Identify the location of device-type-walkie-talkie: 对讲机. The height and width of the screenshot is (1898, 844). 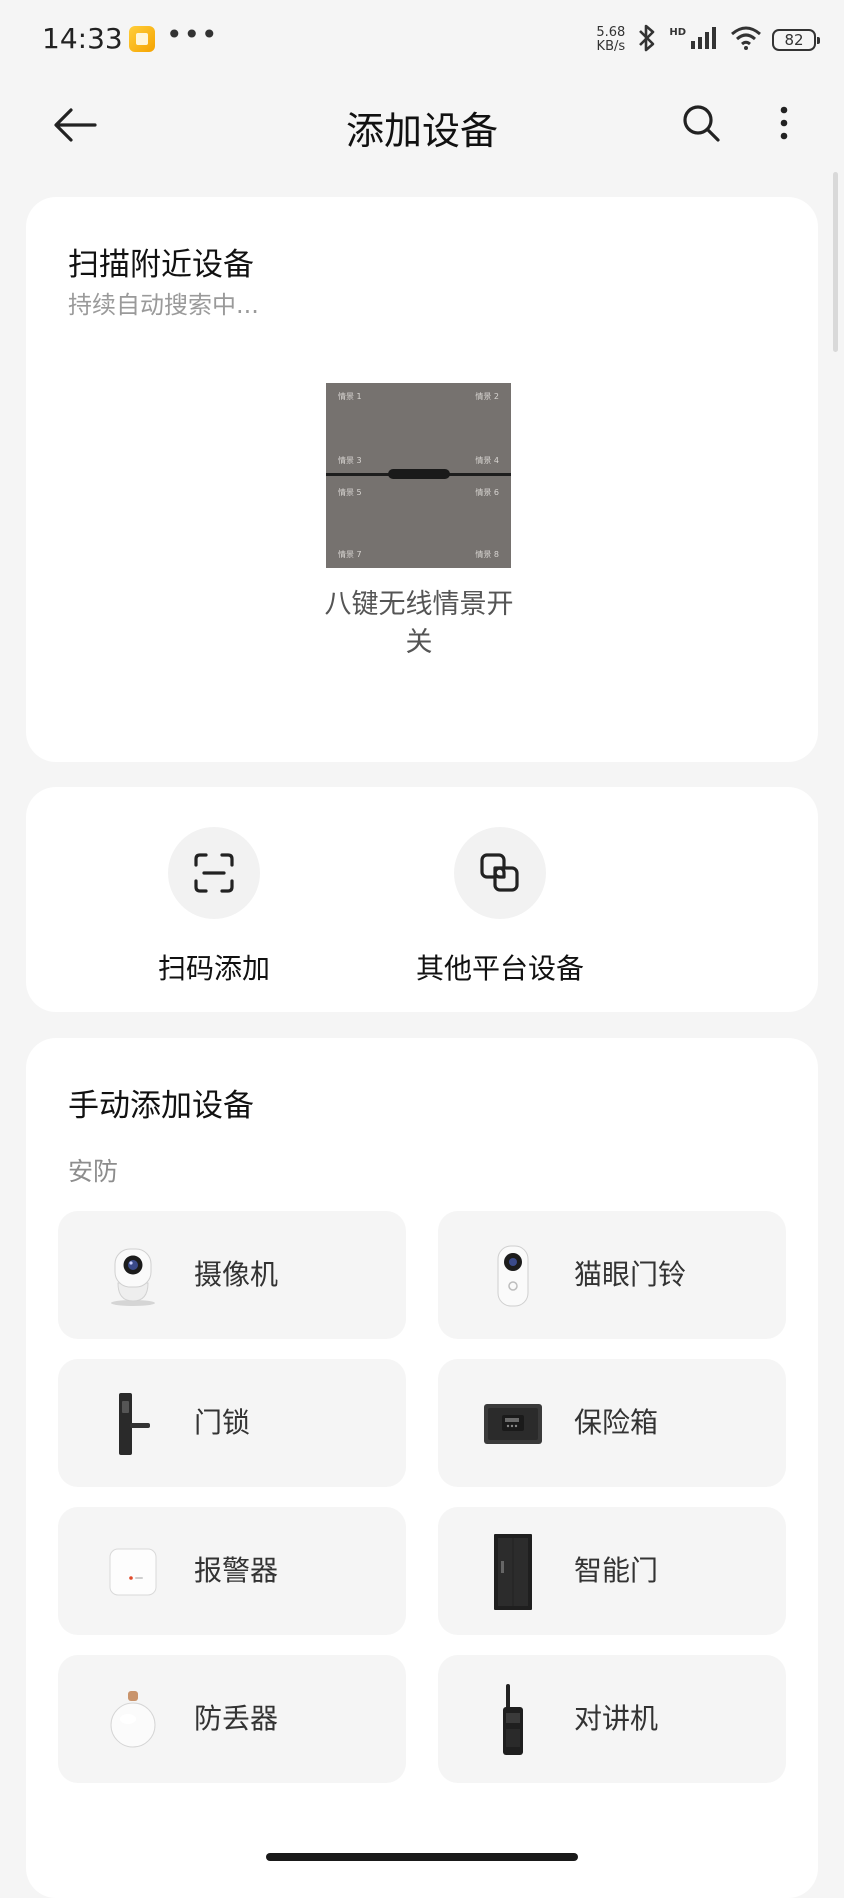
(612, 1719).